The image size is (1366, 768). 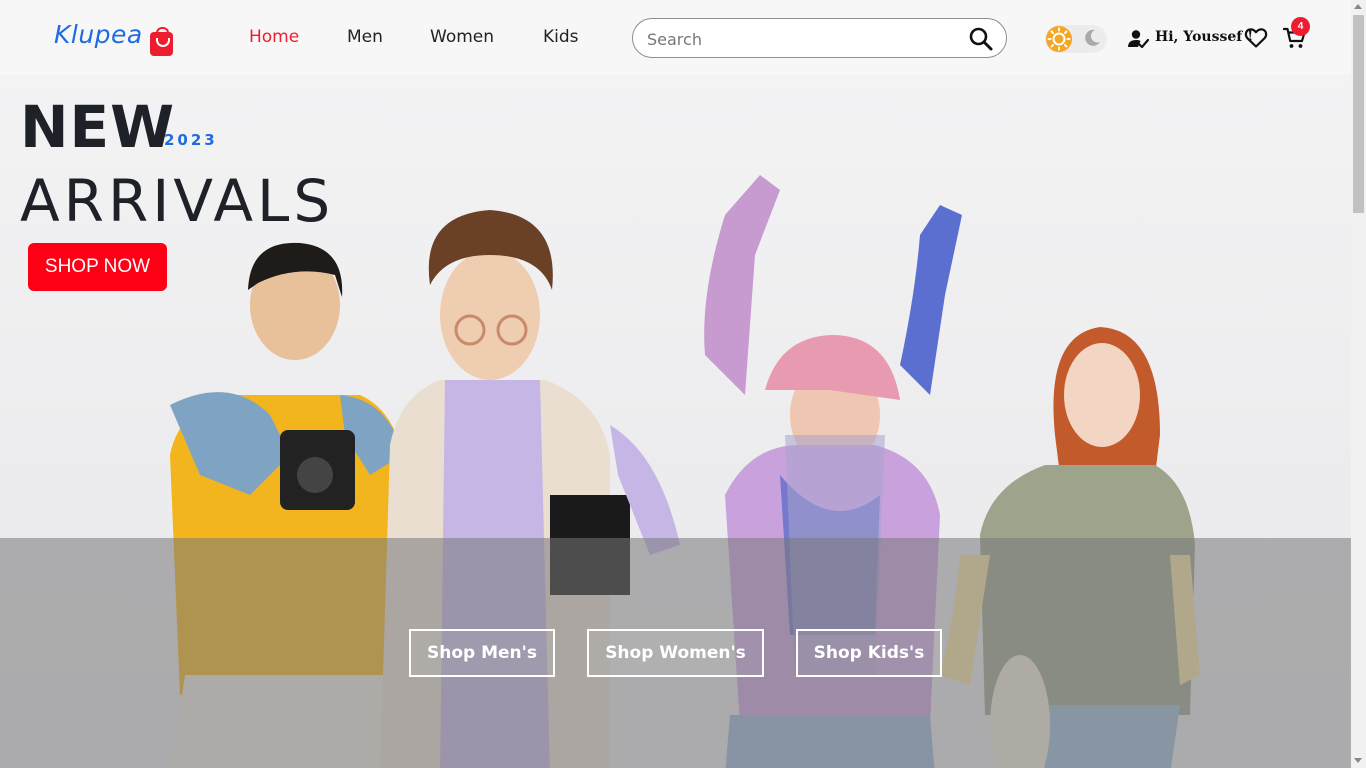 I want to click on shopping-bag-icon, so click(x=161, y=41).